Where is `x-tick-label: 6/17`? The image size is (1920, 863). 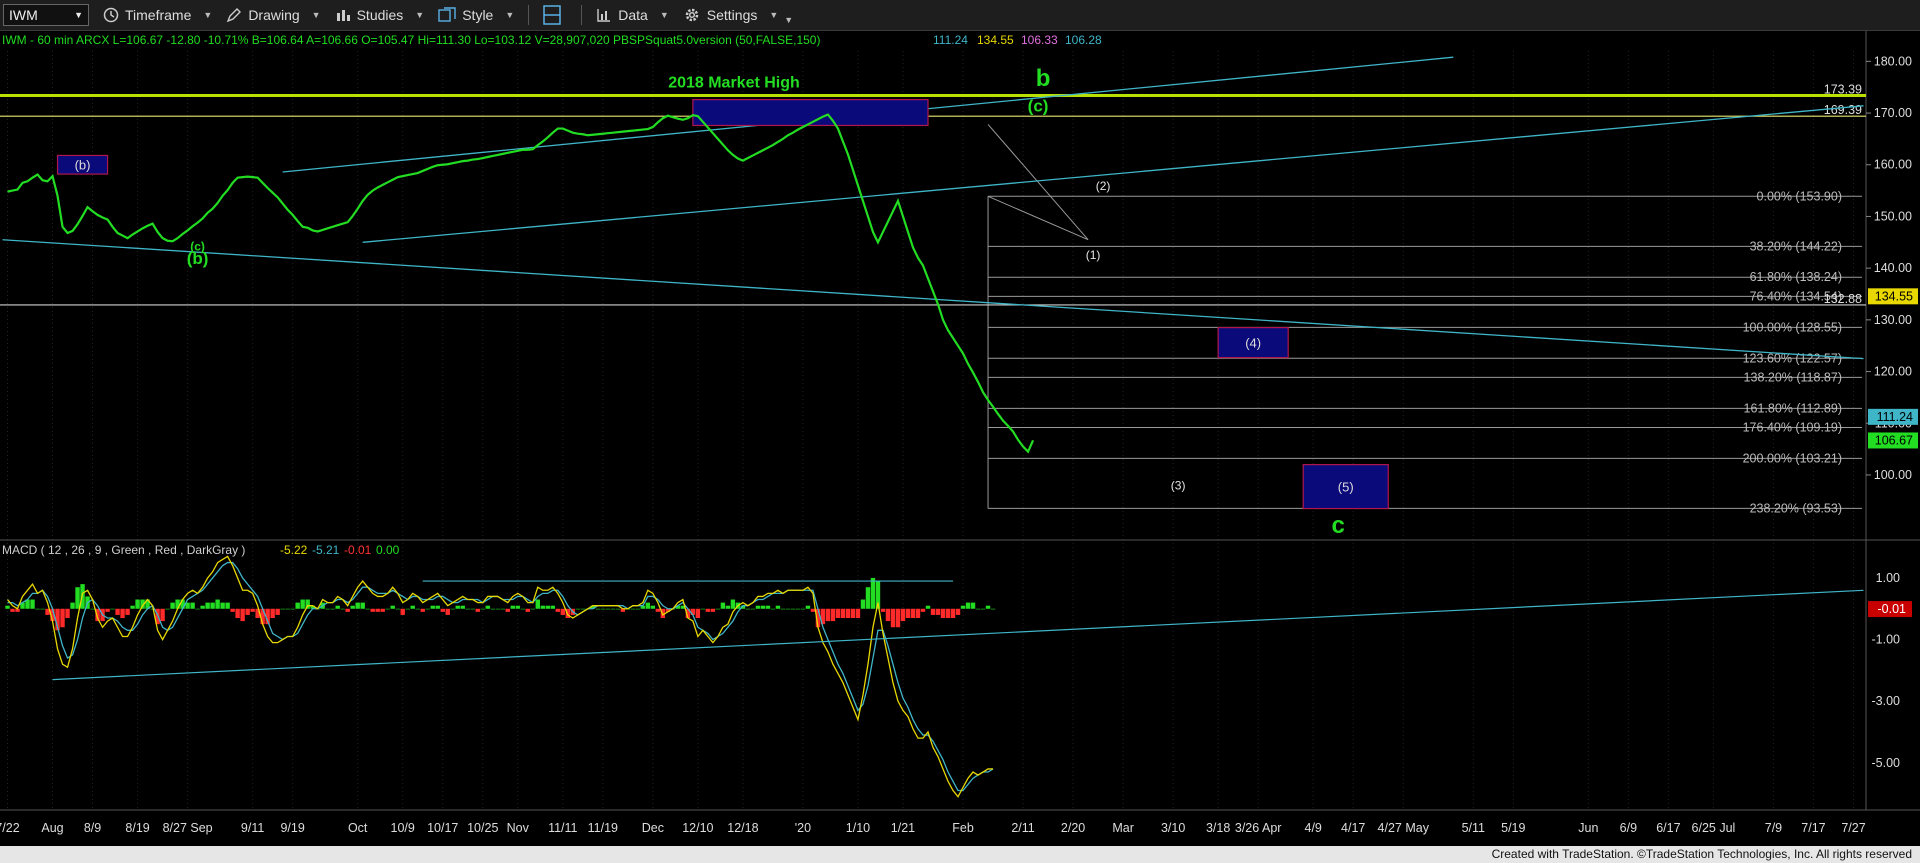
x-tick-label: 6/17 is located at coordinates (1668, 828).